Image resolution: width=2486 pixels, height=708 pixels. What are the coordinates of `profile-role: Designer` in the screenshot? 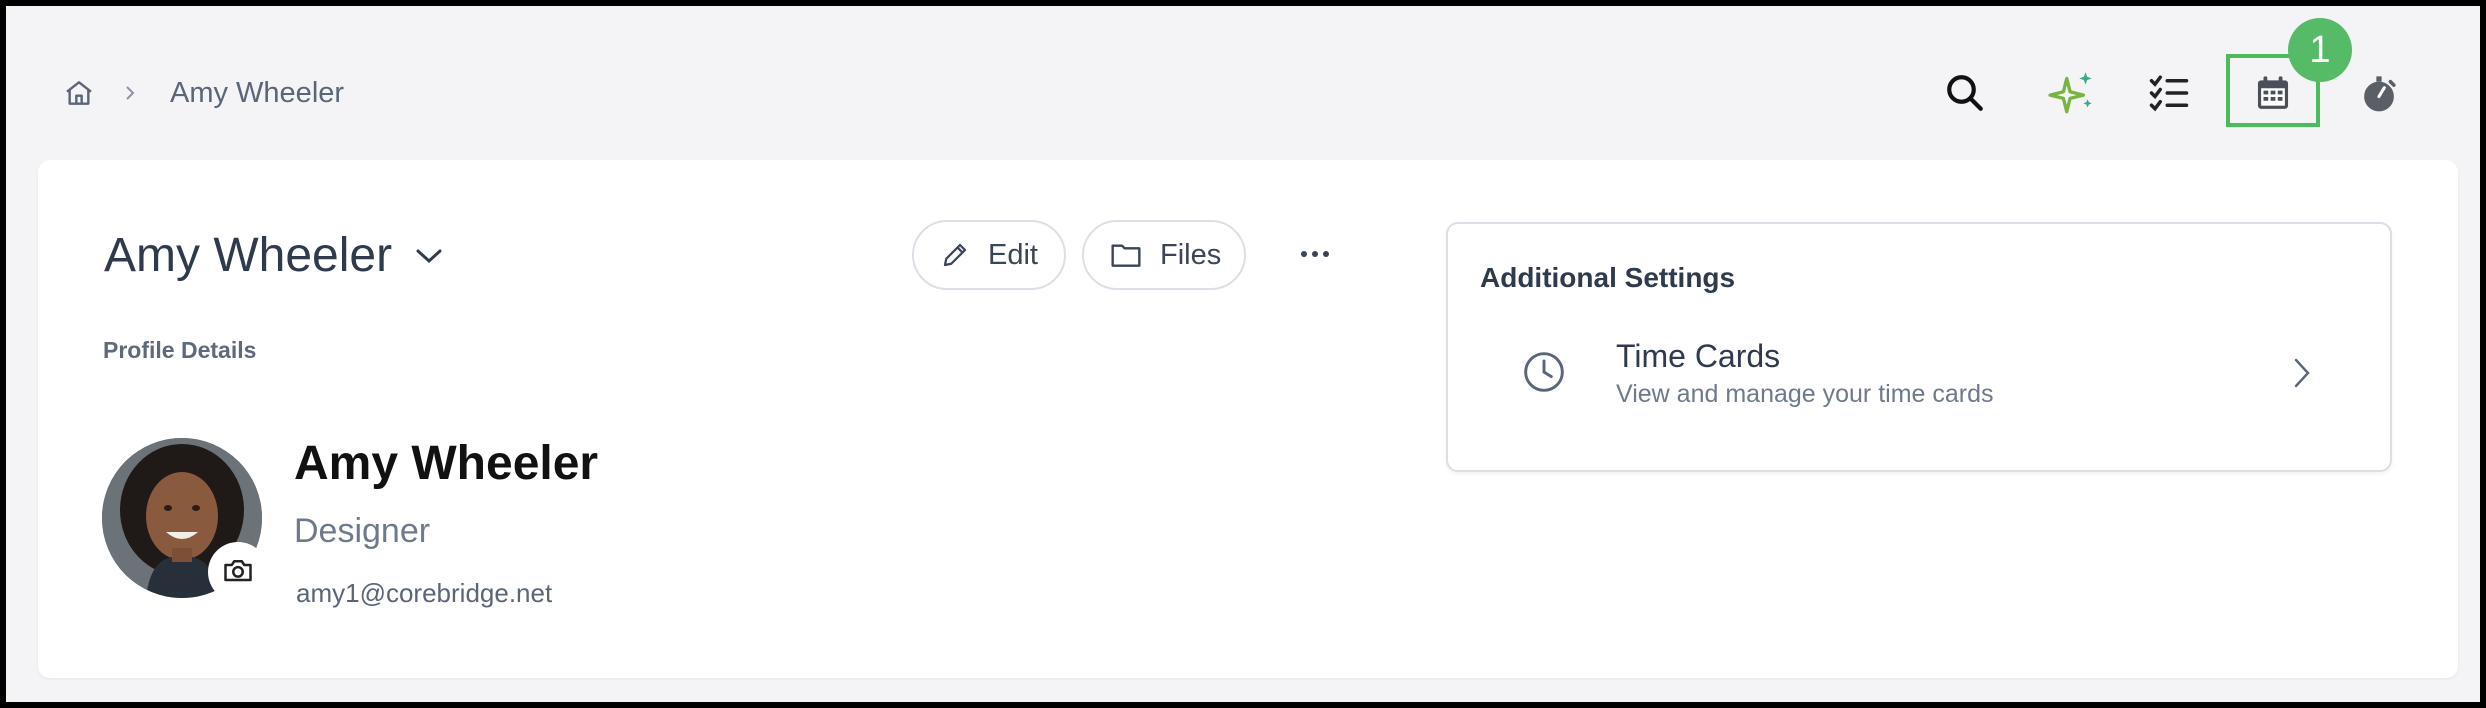 It's located at (362, 531).